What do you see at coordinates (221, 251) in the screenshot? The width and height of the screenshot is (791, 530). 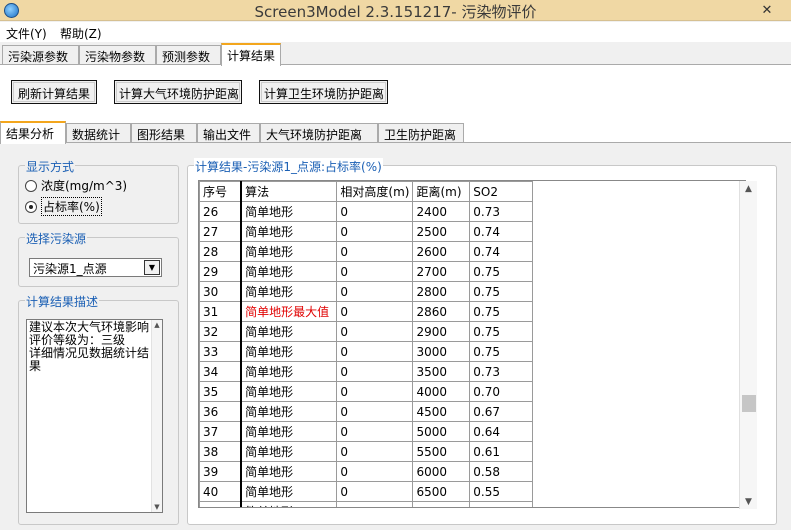 I see `row-header: 28` at bounding box center [221, 251].